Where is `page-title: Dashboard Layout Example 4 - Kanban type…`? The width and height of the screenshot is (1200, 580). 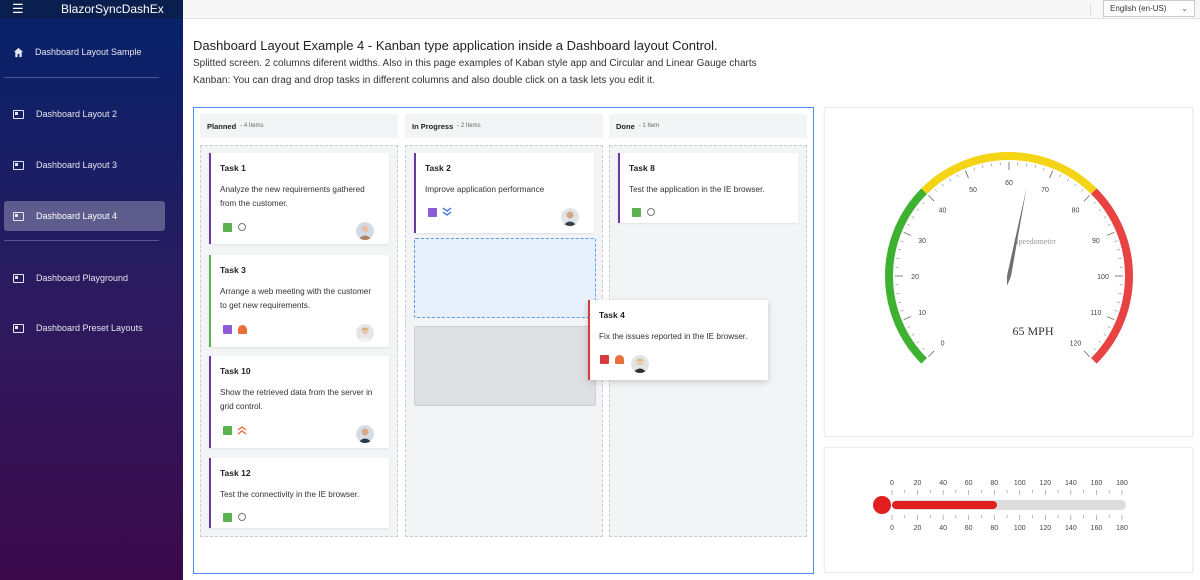
page-title: Dashboard Layout Example 4 - Kanban type… is located at coordinates (455, 45).